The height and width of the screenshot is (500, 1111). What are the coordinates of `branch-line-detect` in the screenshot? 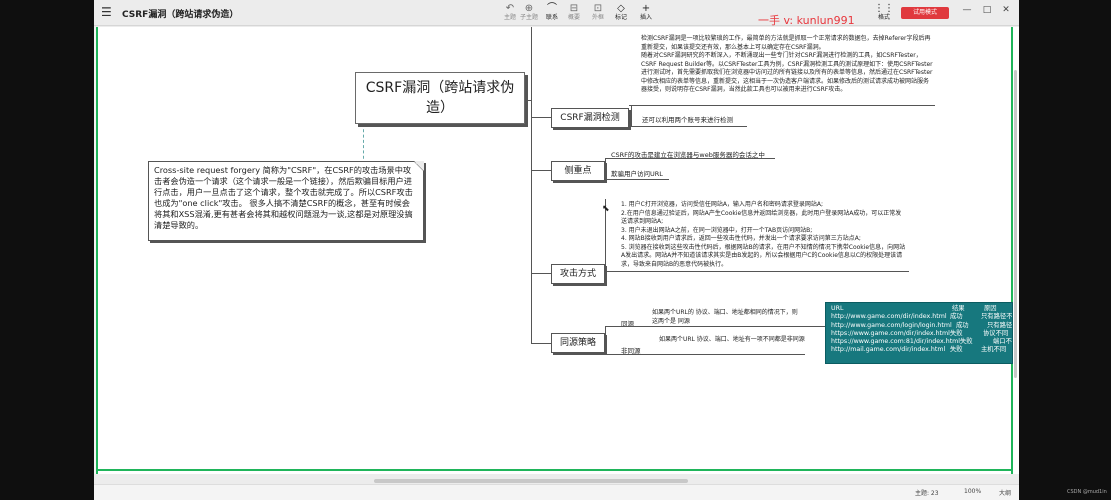 It's located at (541, 117).